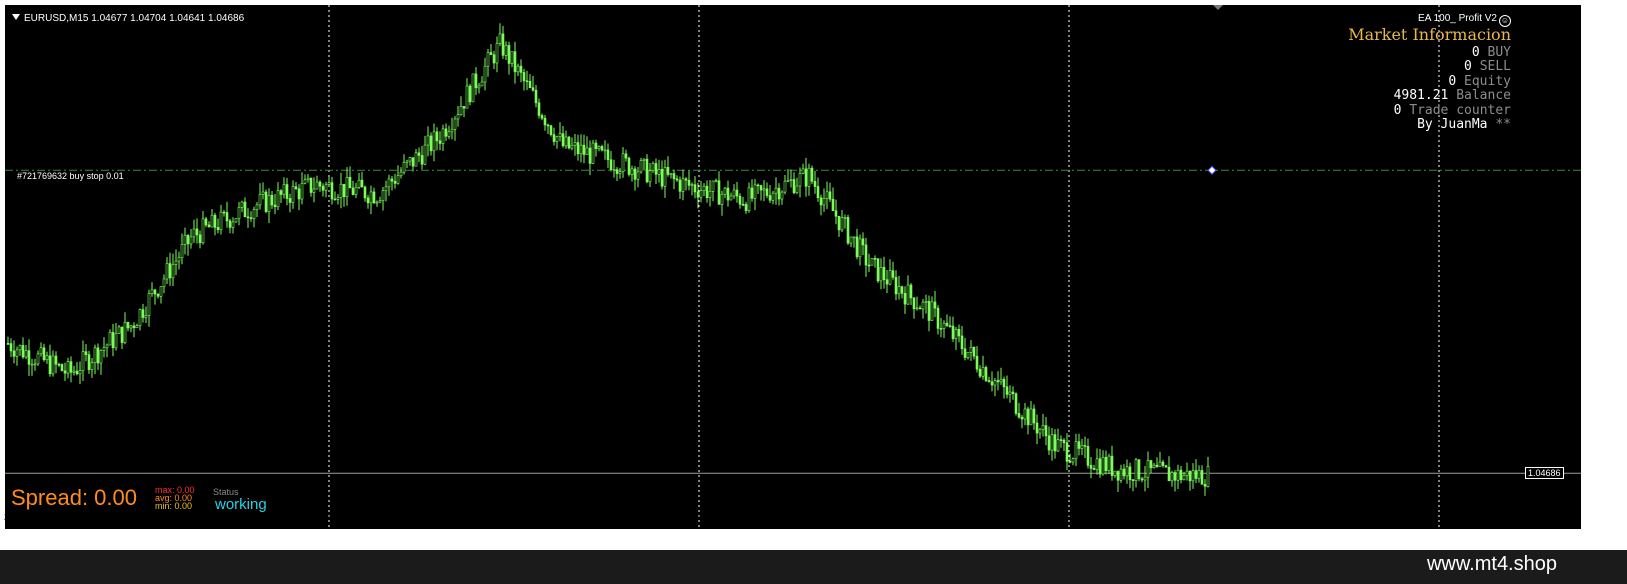 This screenshot has width=1627, height=584. Describe the element at coordinates (1014, 517) in the screenshot. I see `x-label: 2 Oct 19:00` at that location.